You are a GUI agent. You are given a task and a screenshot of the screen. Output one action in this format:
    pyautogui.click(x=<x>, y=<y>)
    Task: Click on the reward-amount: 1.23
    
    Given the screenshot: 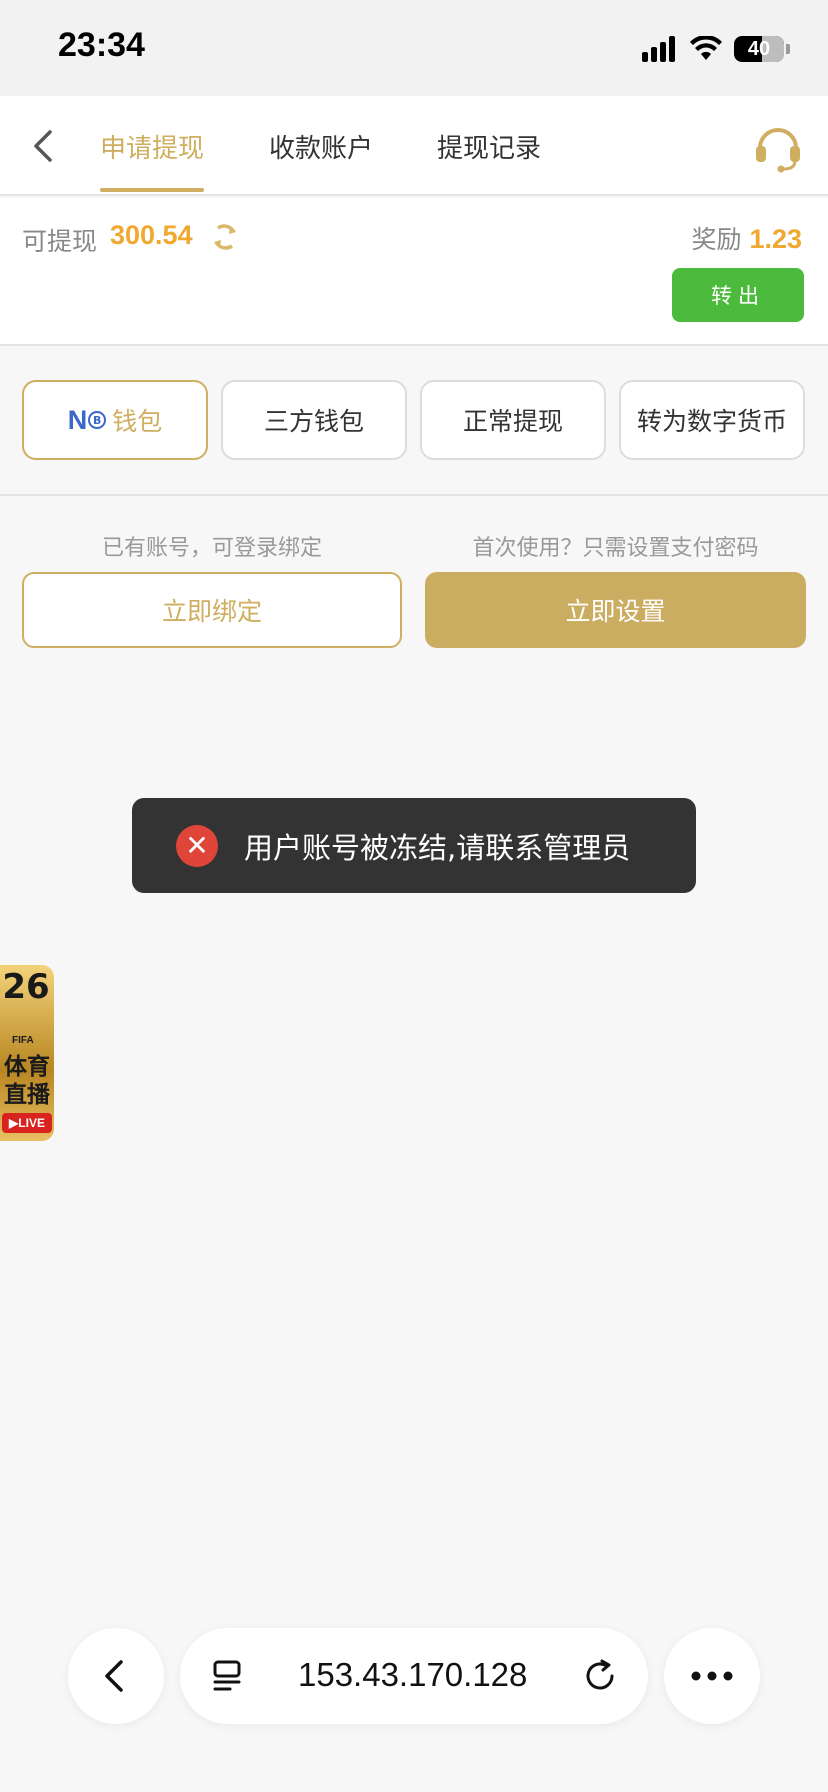 What is the action you would take?
    pyautogui.click(x=775, y=239)
    